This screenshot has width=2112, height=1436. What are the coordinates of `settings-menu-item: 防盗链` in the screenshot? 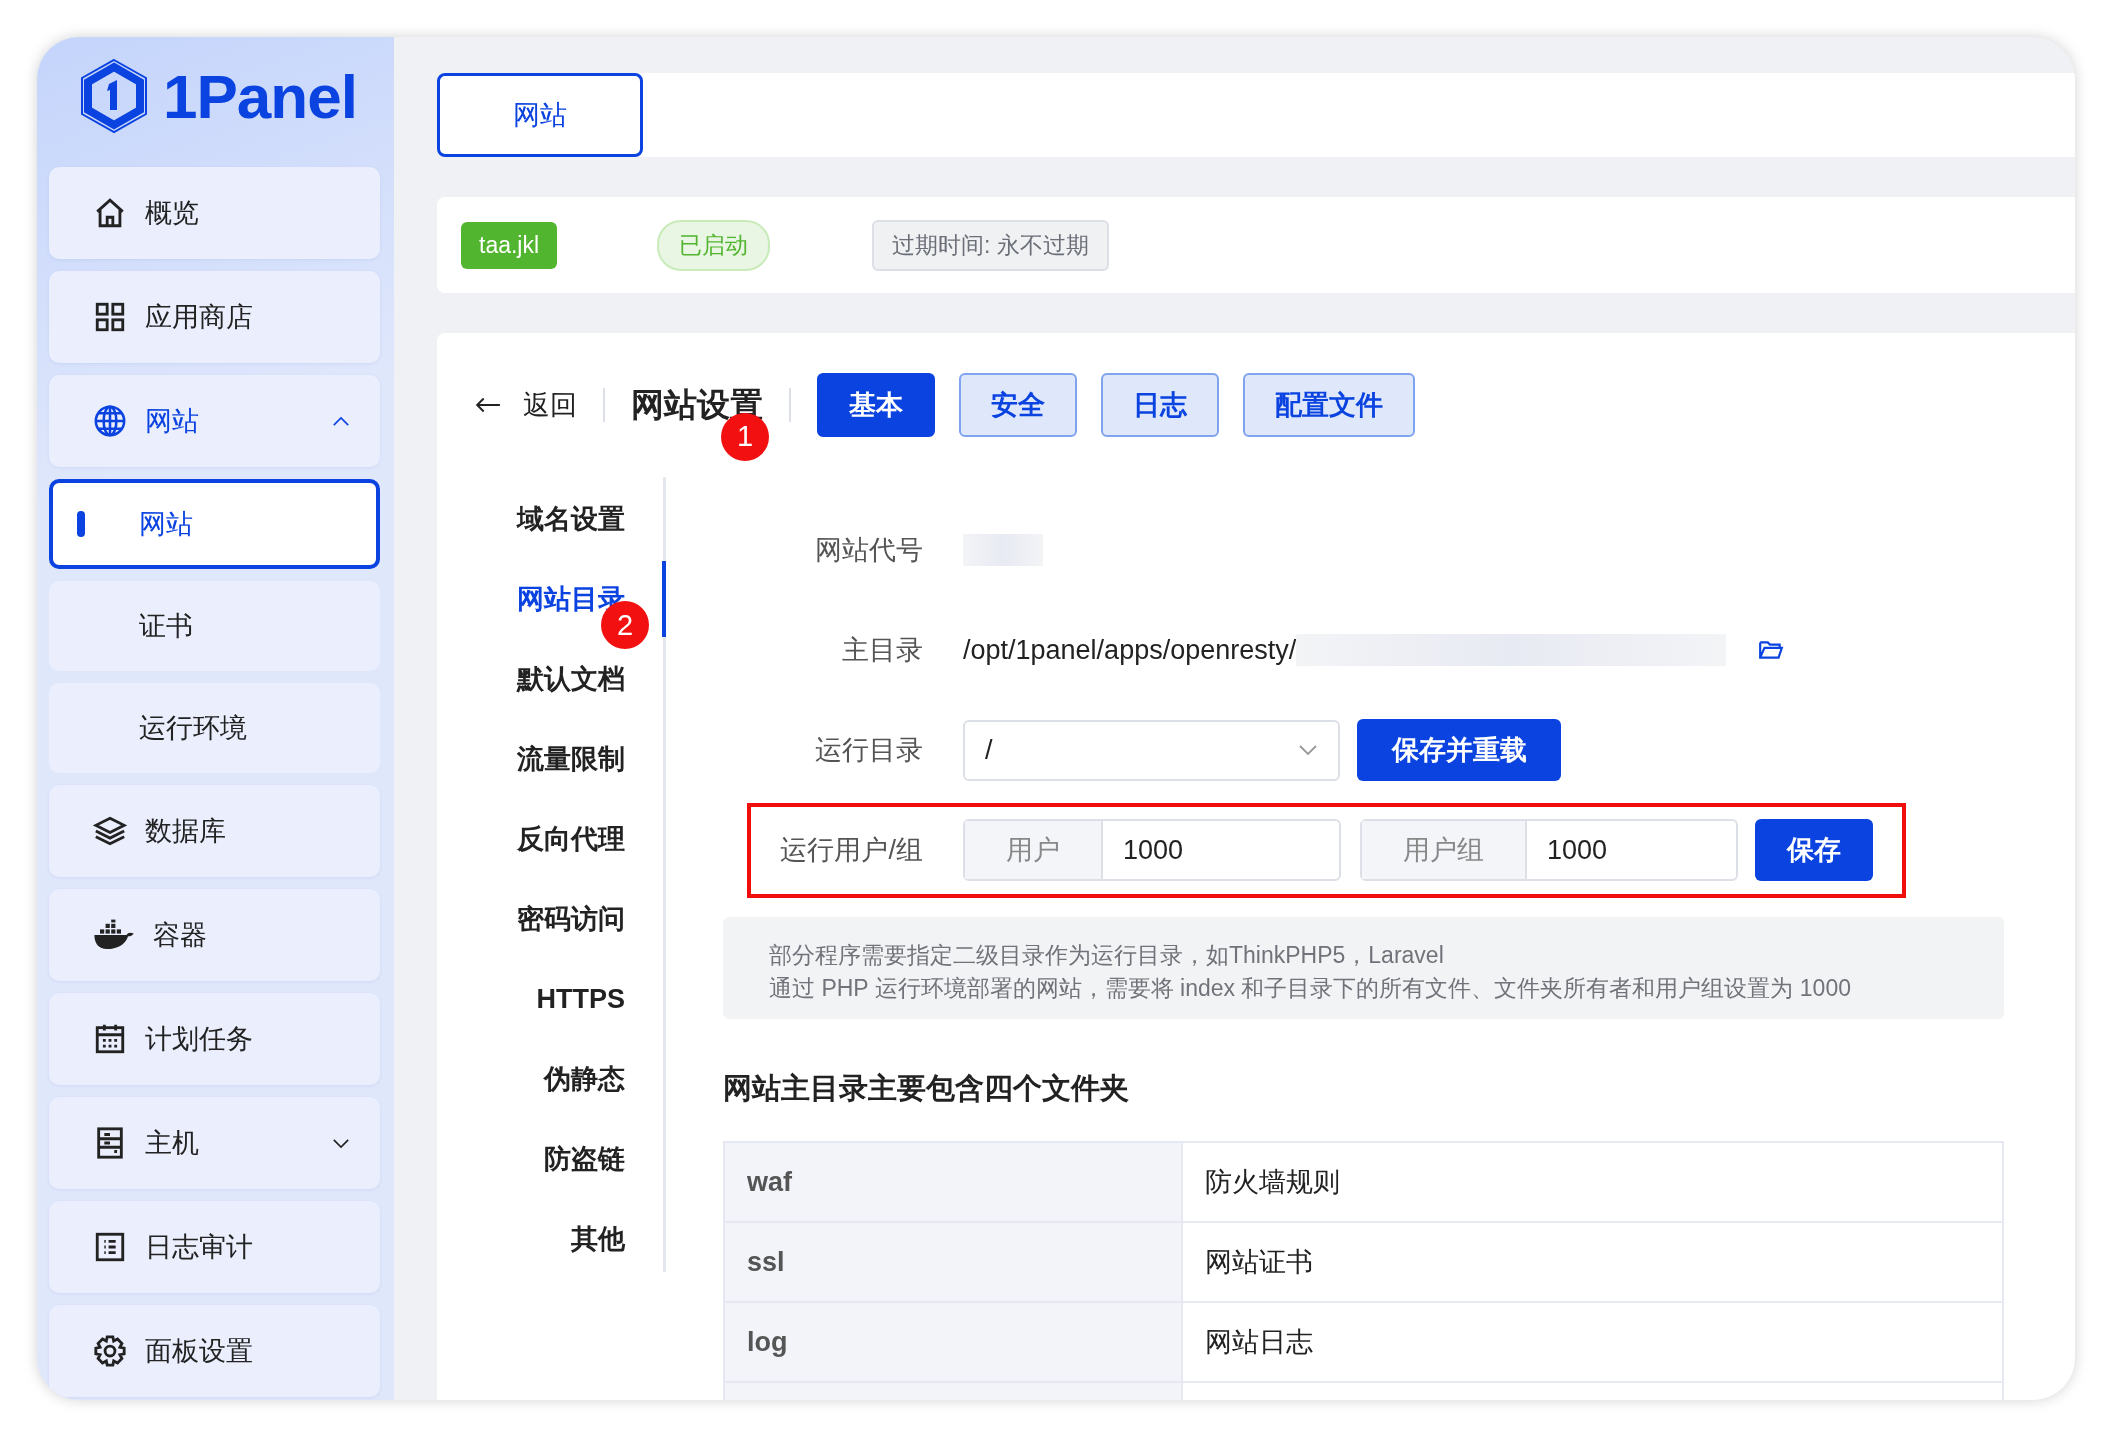 It's located at (584, 1159).